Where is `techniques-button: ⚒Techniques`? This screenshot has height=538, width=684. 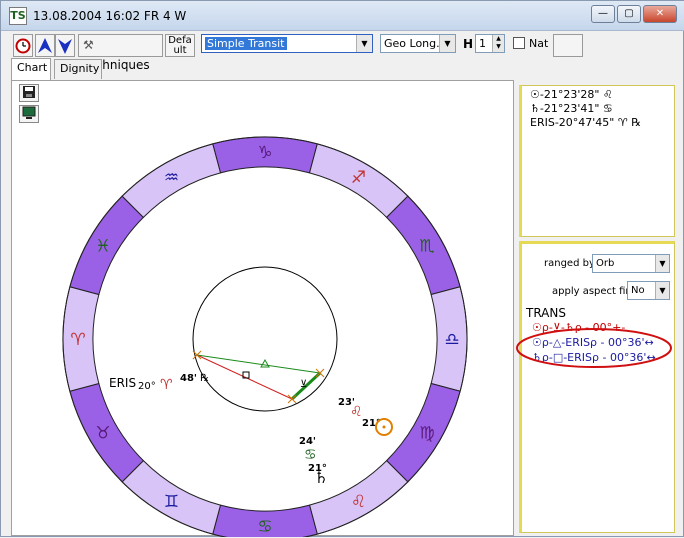
techniques-button: ⚒Techniques is located at coordinates (120, 53).